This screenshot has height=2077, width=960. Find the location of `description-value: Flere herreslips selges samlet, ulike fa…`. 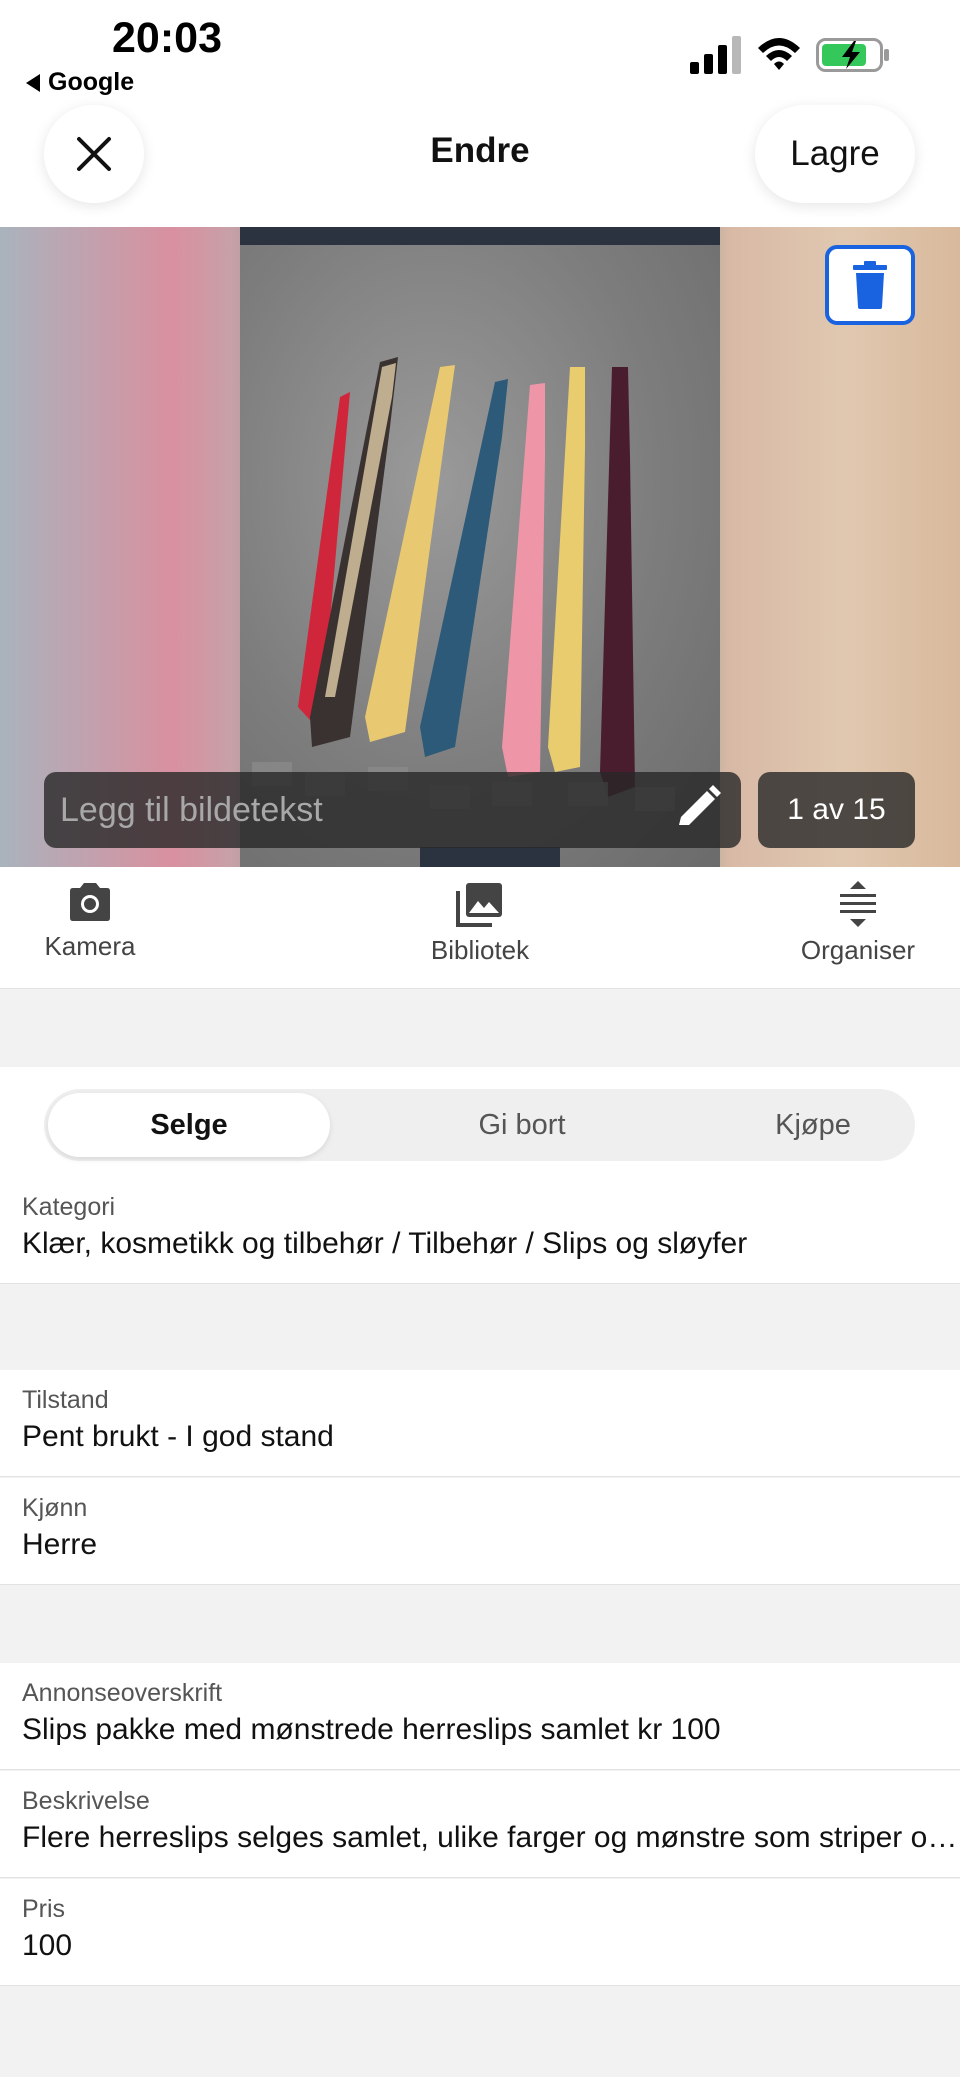

description-value: Flere herreslips selges samlet, ulike fa… is located at coordinates (491, 1837).